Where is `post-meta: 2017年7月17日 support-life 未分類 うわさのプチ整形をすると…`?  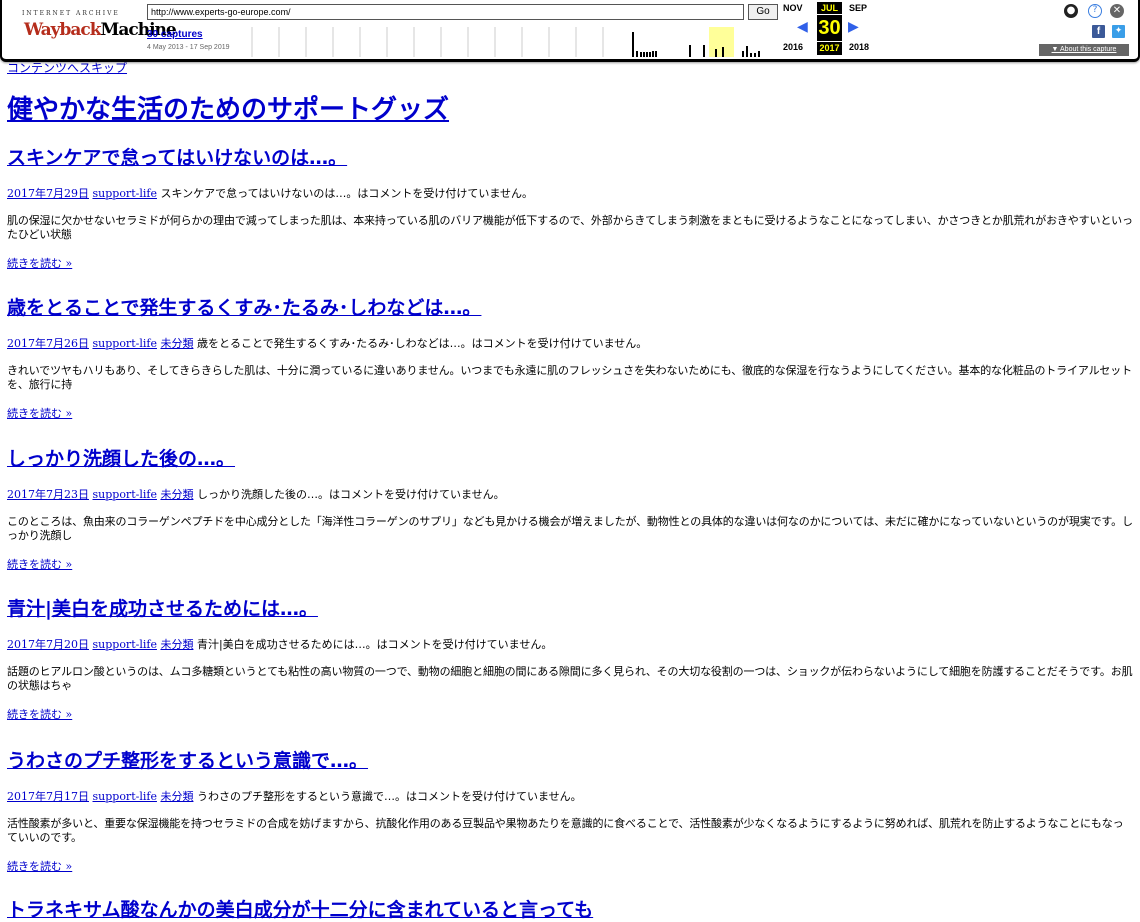 post-meta: 2017年7月17日 support-life 未分類 うわさのプチ整形をすると… is located at coordinates (570, 796).